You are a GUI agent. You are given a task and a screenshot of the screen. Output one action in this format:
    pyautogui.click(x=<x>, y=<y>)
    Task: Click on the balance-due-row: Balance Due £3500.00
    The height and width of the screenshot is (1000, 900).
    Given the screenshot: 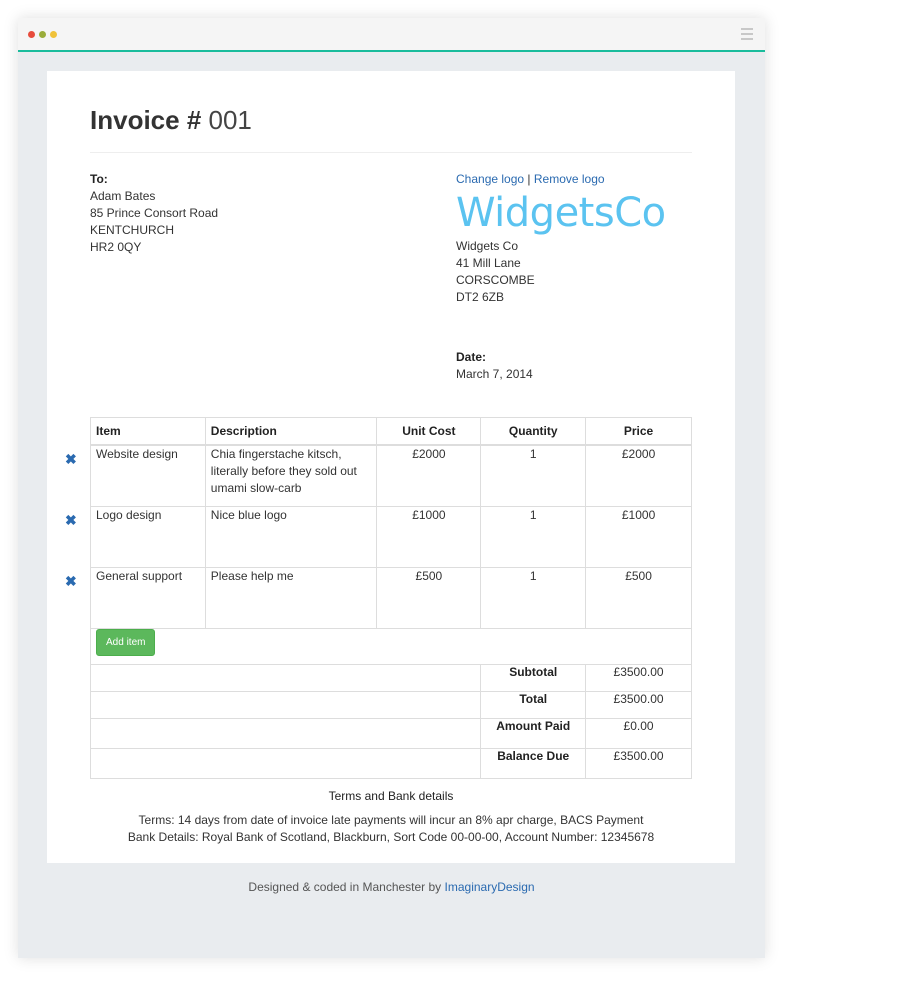 What is the action you would take?
    pyautogui.click(x=390, y=763)
    